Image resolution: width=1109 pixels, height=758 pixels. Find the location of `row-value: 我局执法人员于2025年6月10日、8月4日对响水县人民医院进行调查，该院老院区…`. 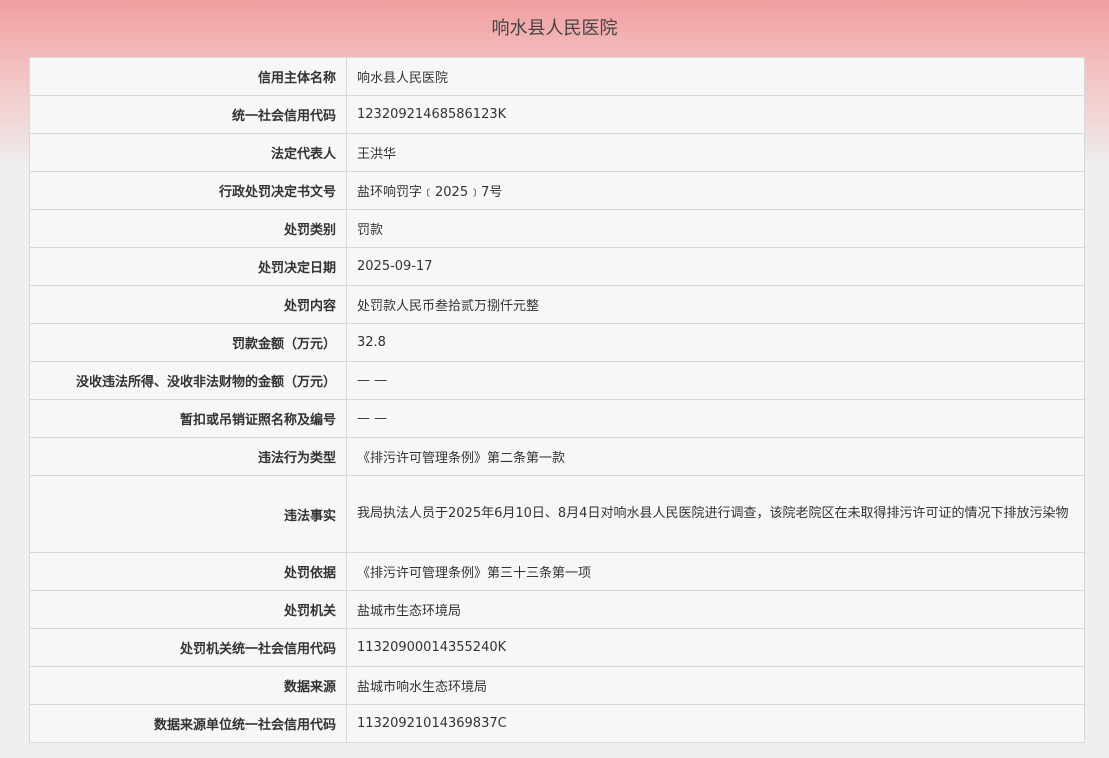

row-value: 我局执法人员于2025年6月10日、8月4日对响水县人民医院进行调查，该院老院区… is located at coordinates (715, 514).